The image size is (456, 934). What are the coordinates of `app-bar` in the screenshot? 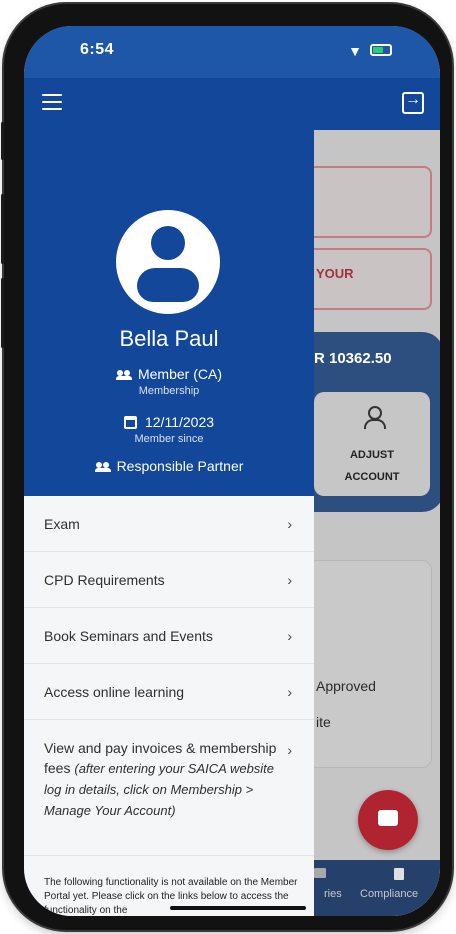 It's located at (232, 104).